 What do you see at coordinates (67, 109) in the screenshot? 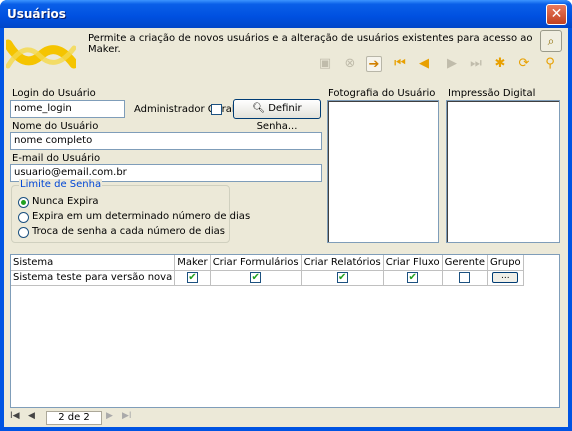
I see `login-field: nome_login` at bounding box center [67, 109].